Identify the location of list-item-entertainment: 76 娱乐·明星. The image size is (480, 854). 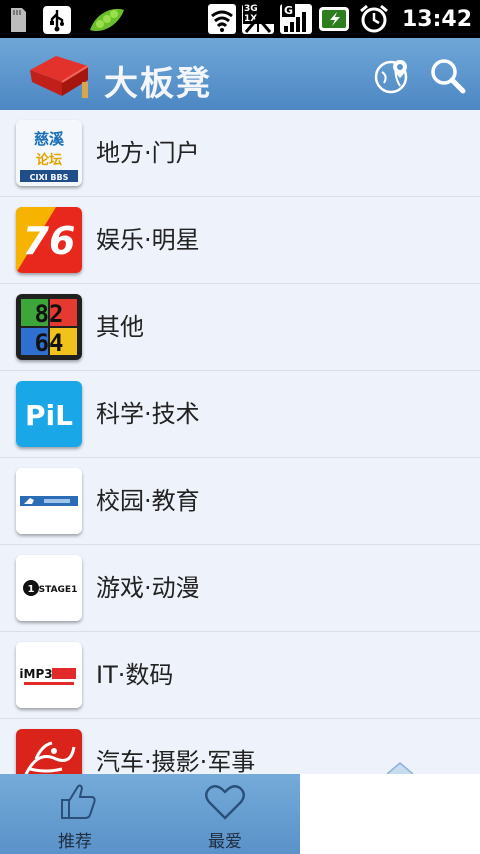
(240, 240).